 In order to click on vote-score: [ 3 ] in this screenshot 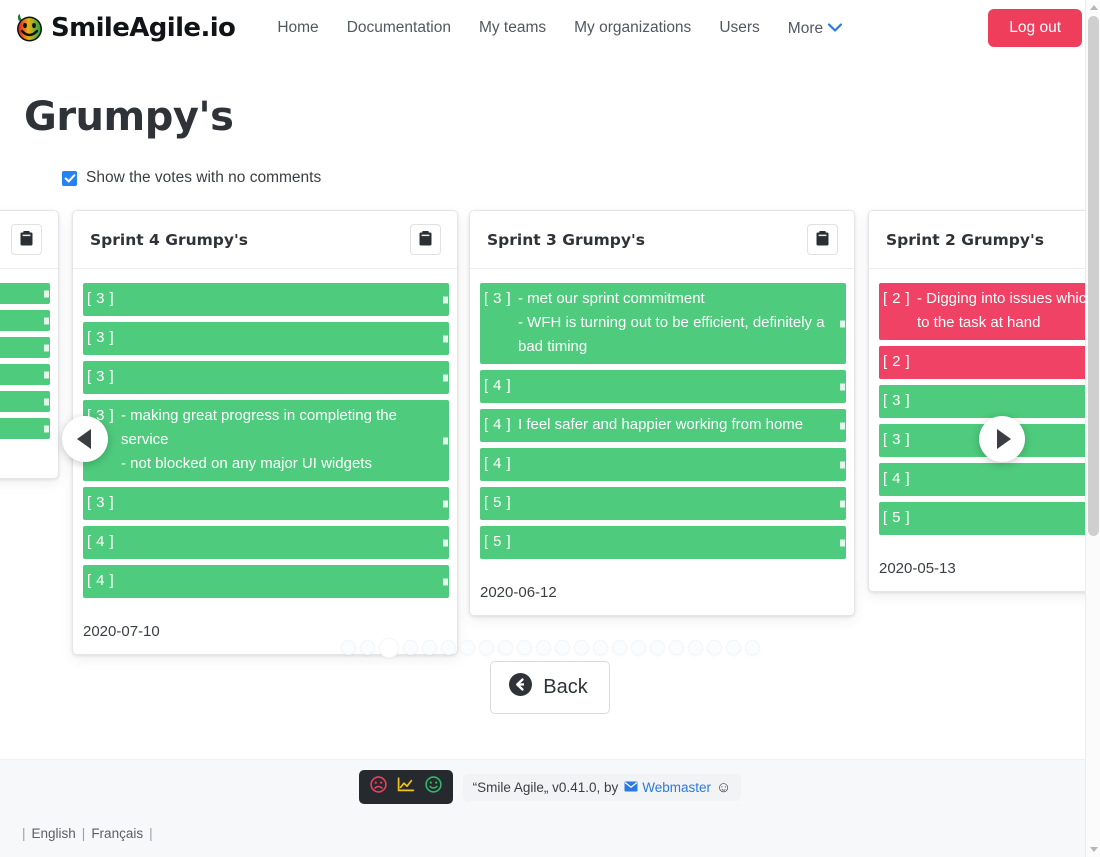, I will do `click(498, 298)`.